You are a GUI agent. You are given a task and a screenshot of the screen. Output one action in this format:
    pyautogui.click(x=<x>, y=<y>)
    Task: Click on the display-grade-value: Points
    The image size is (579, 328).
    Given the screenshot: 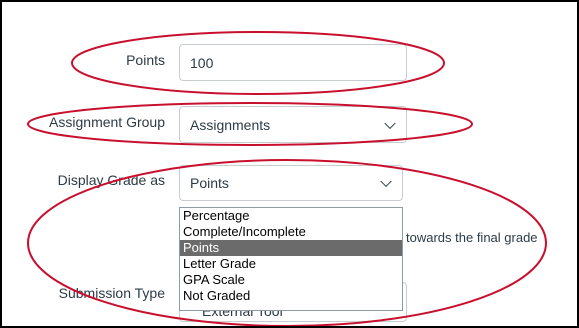 What is the action you would take?
    pyautogui.click(x=209, y=183)
    